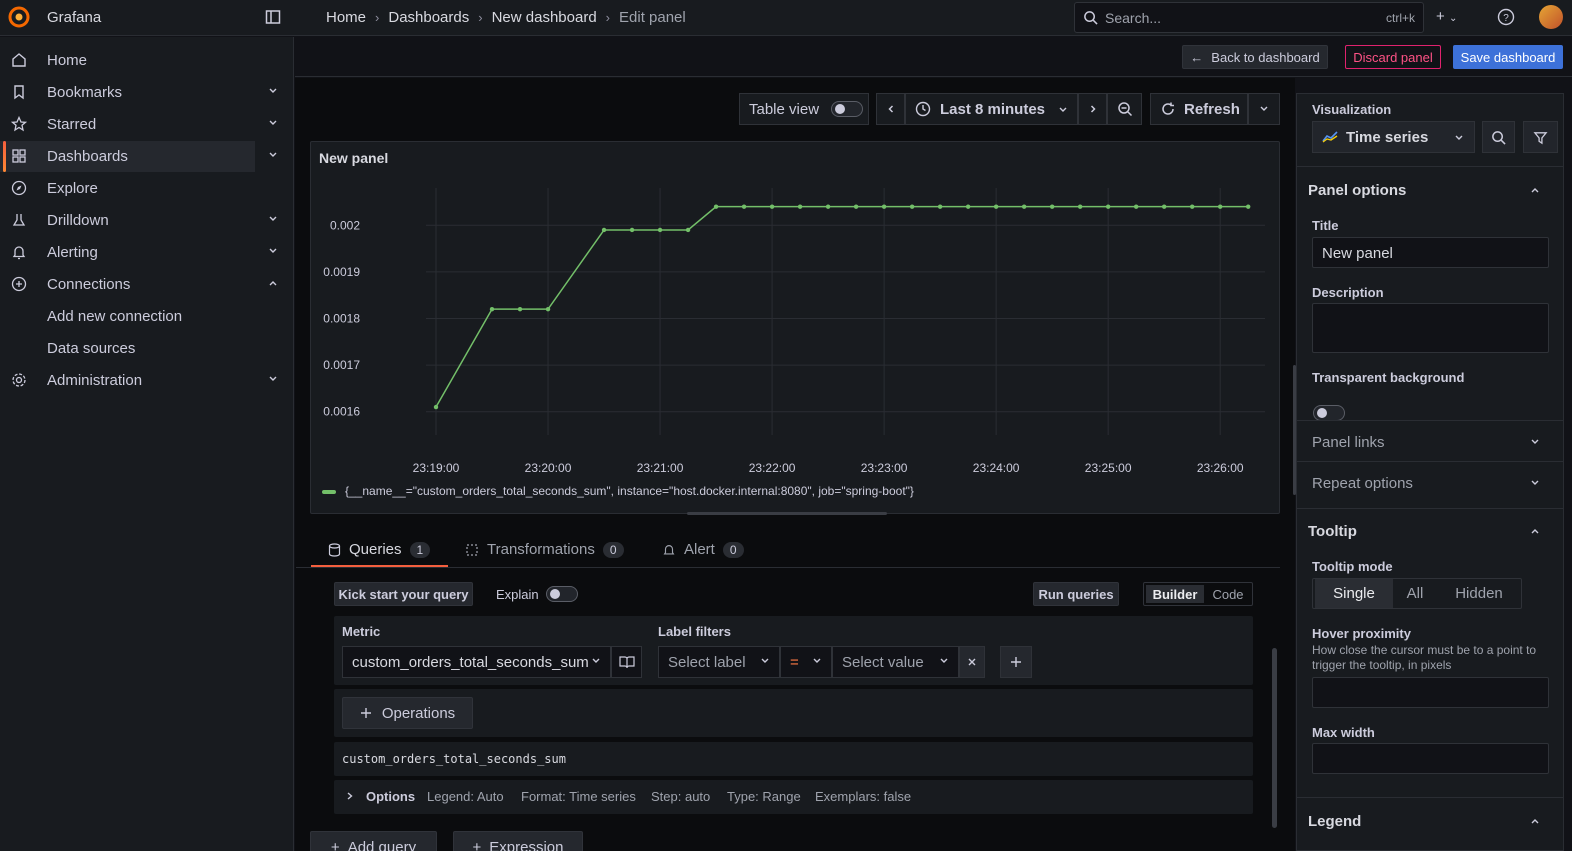  Describe the element at coordinates (890, 109) in the screenshot. I see `time-shift-back-button` at that location.